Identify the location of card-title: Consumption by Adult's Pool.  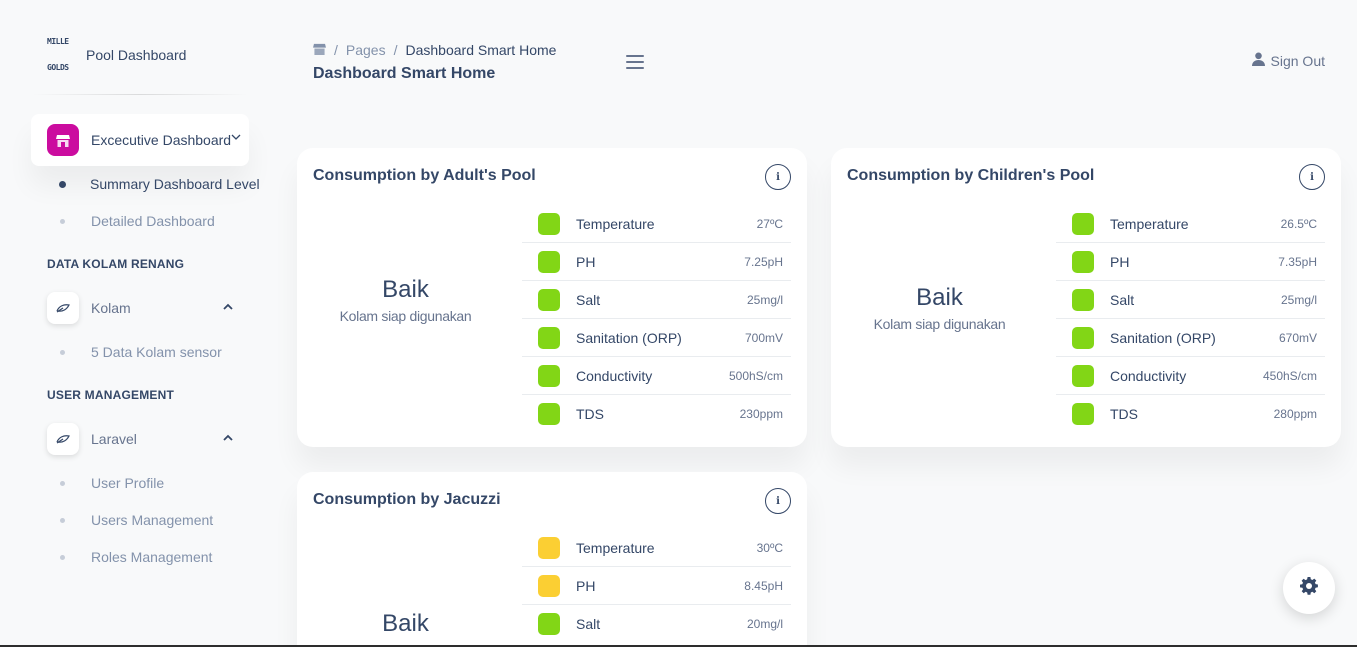
(424, 175).